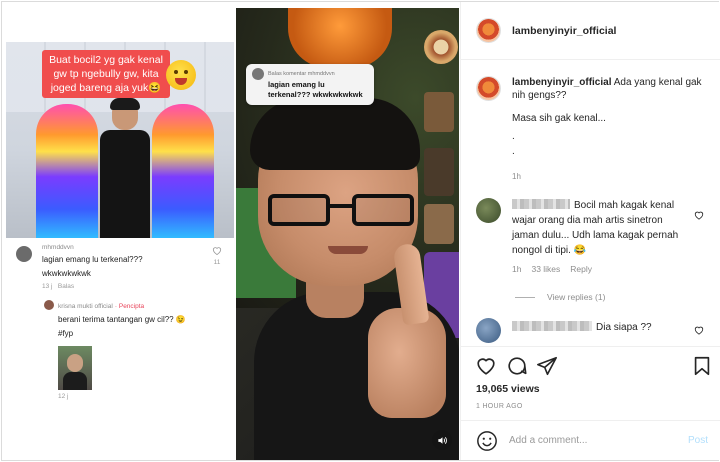 The height and width of the screenshot is (462, 720). Describe the element at coordinates (66, 286) in the screenshot. I see `reply-link: Balas` at that location.